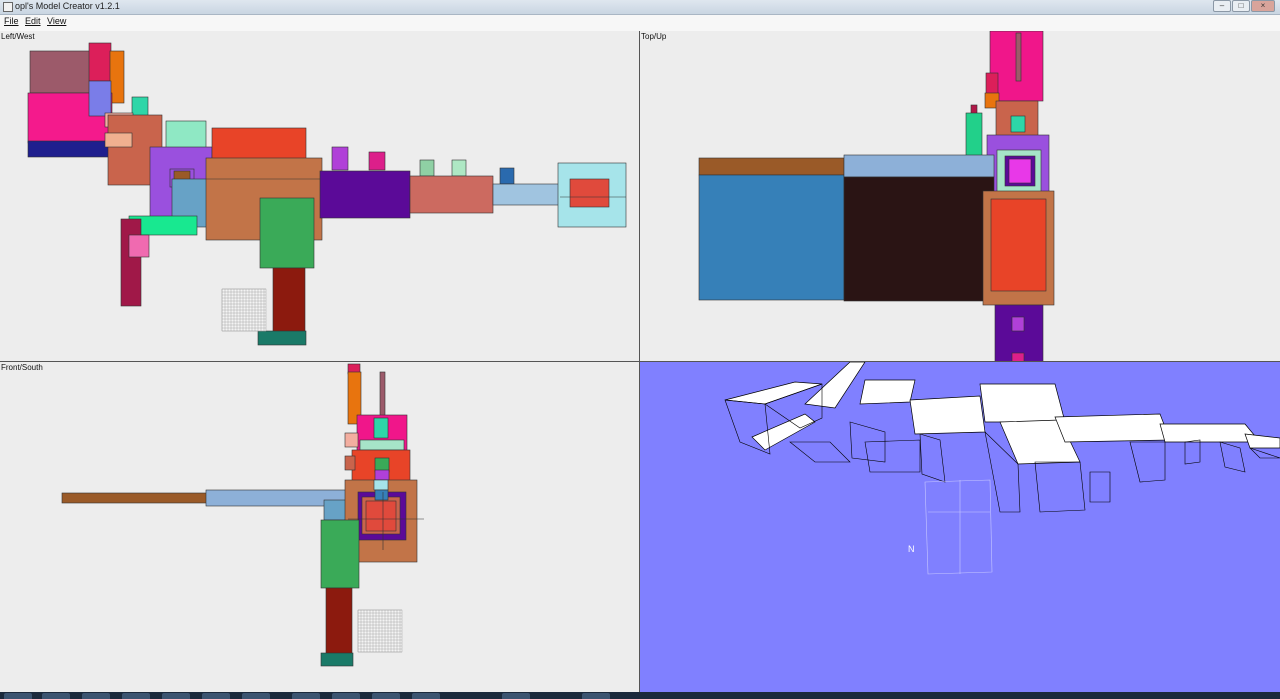 The width and height of the screenshot is (1280, 699). What do you see at coordinates (1263, 6) in the screenshot?
I see `close-button: ×` at bounding box center [1263, 6].